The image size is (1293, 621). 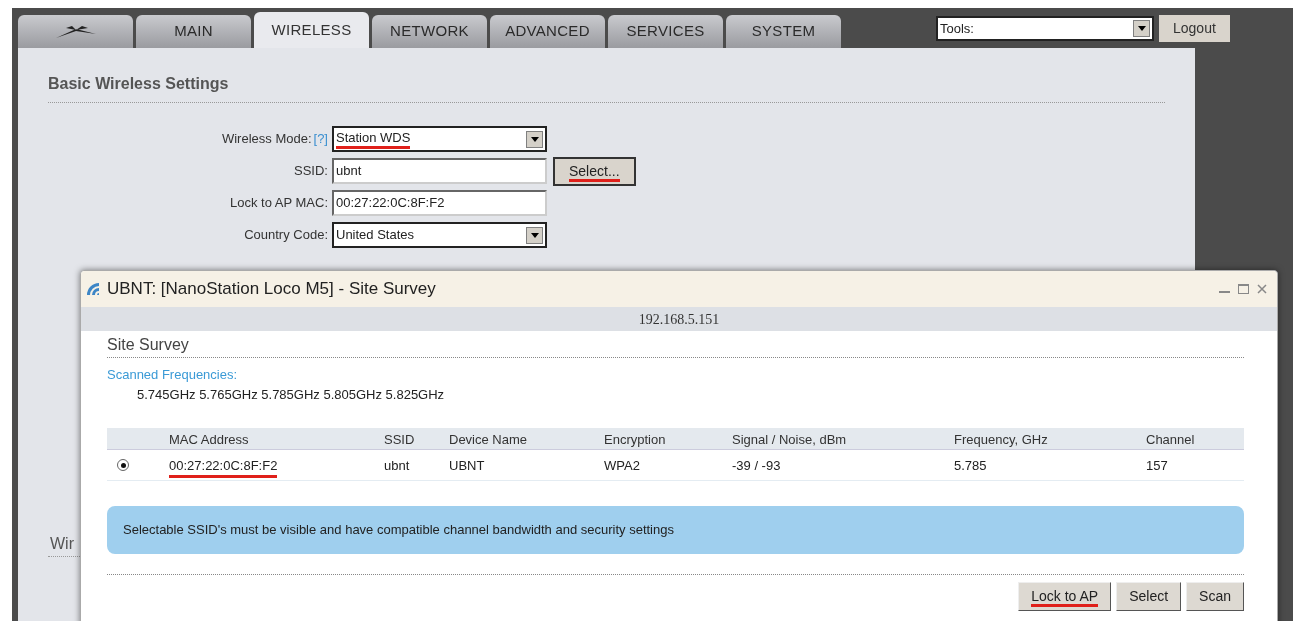 I want to click on logout-button: Logout, so click(x=1194, y=28).